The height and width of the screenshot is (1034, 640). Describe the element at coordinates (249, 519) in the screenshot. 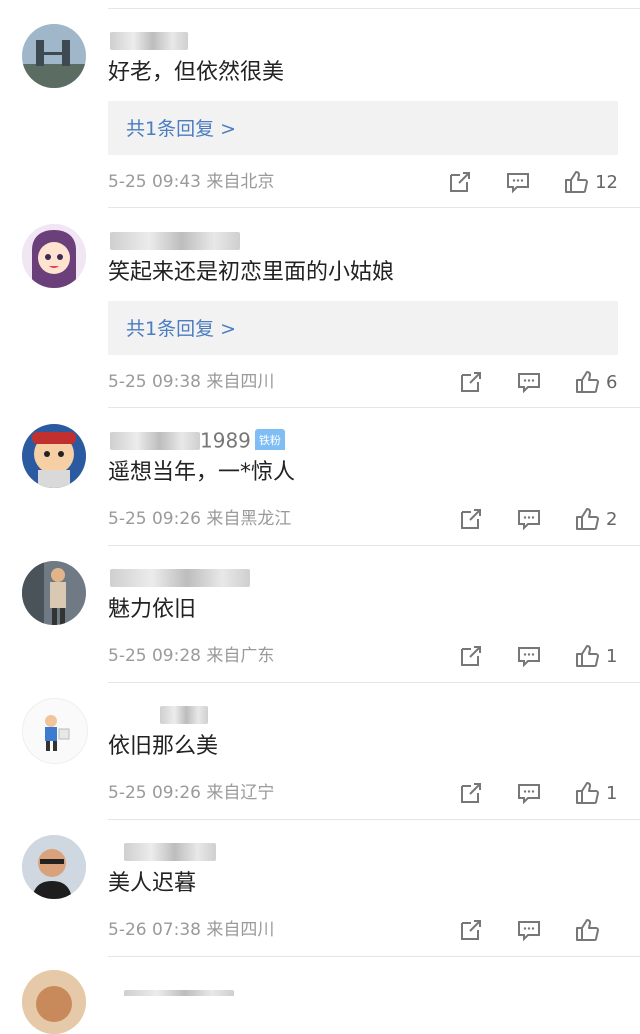

I see `location: 来自黑龙江` at that location.